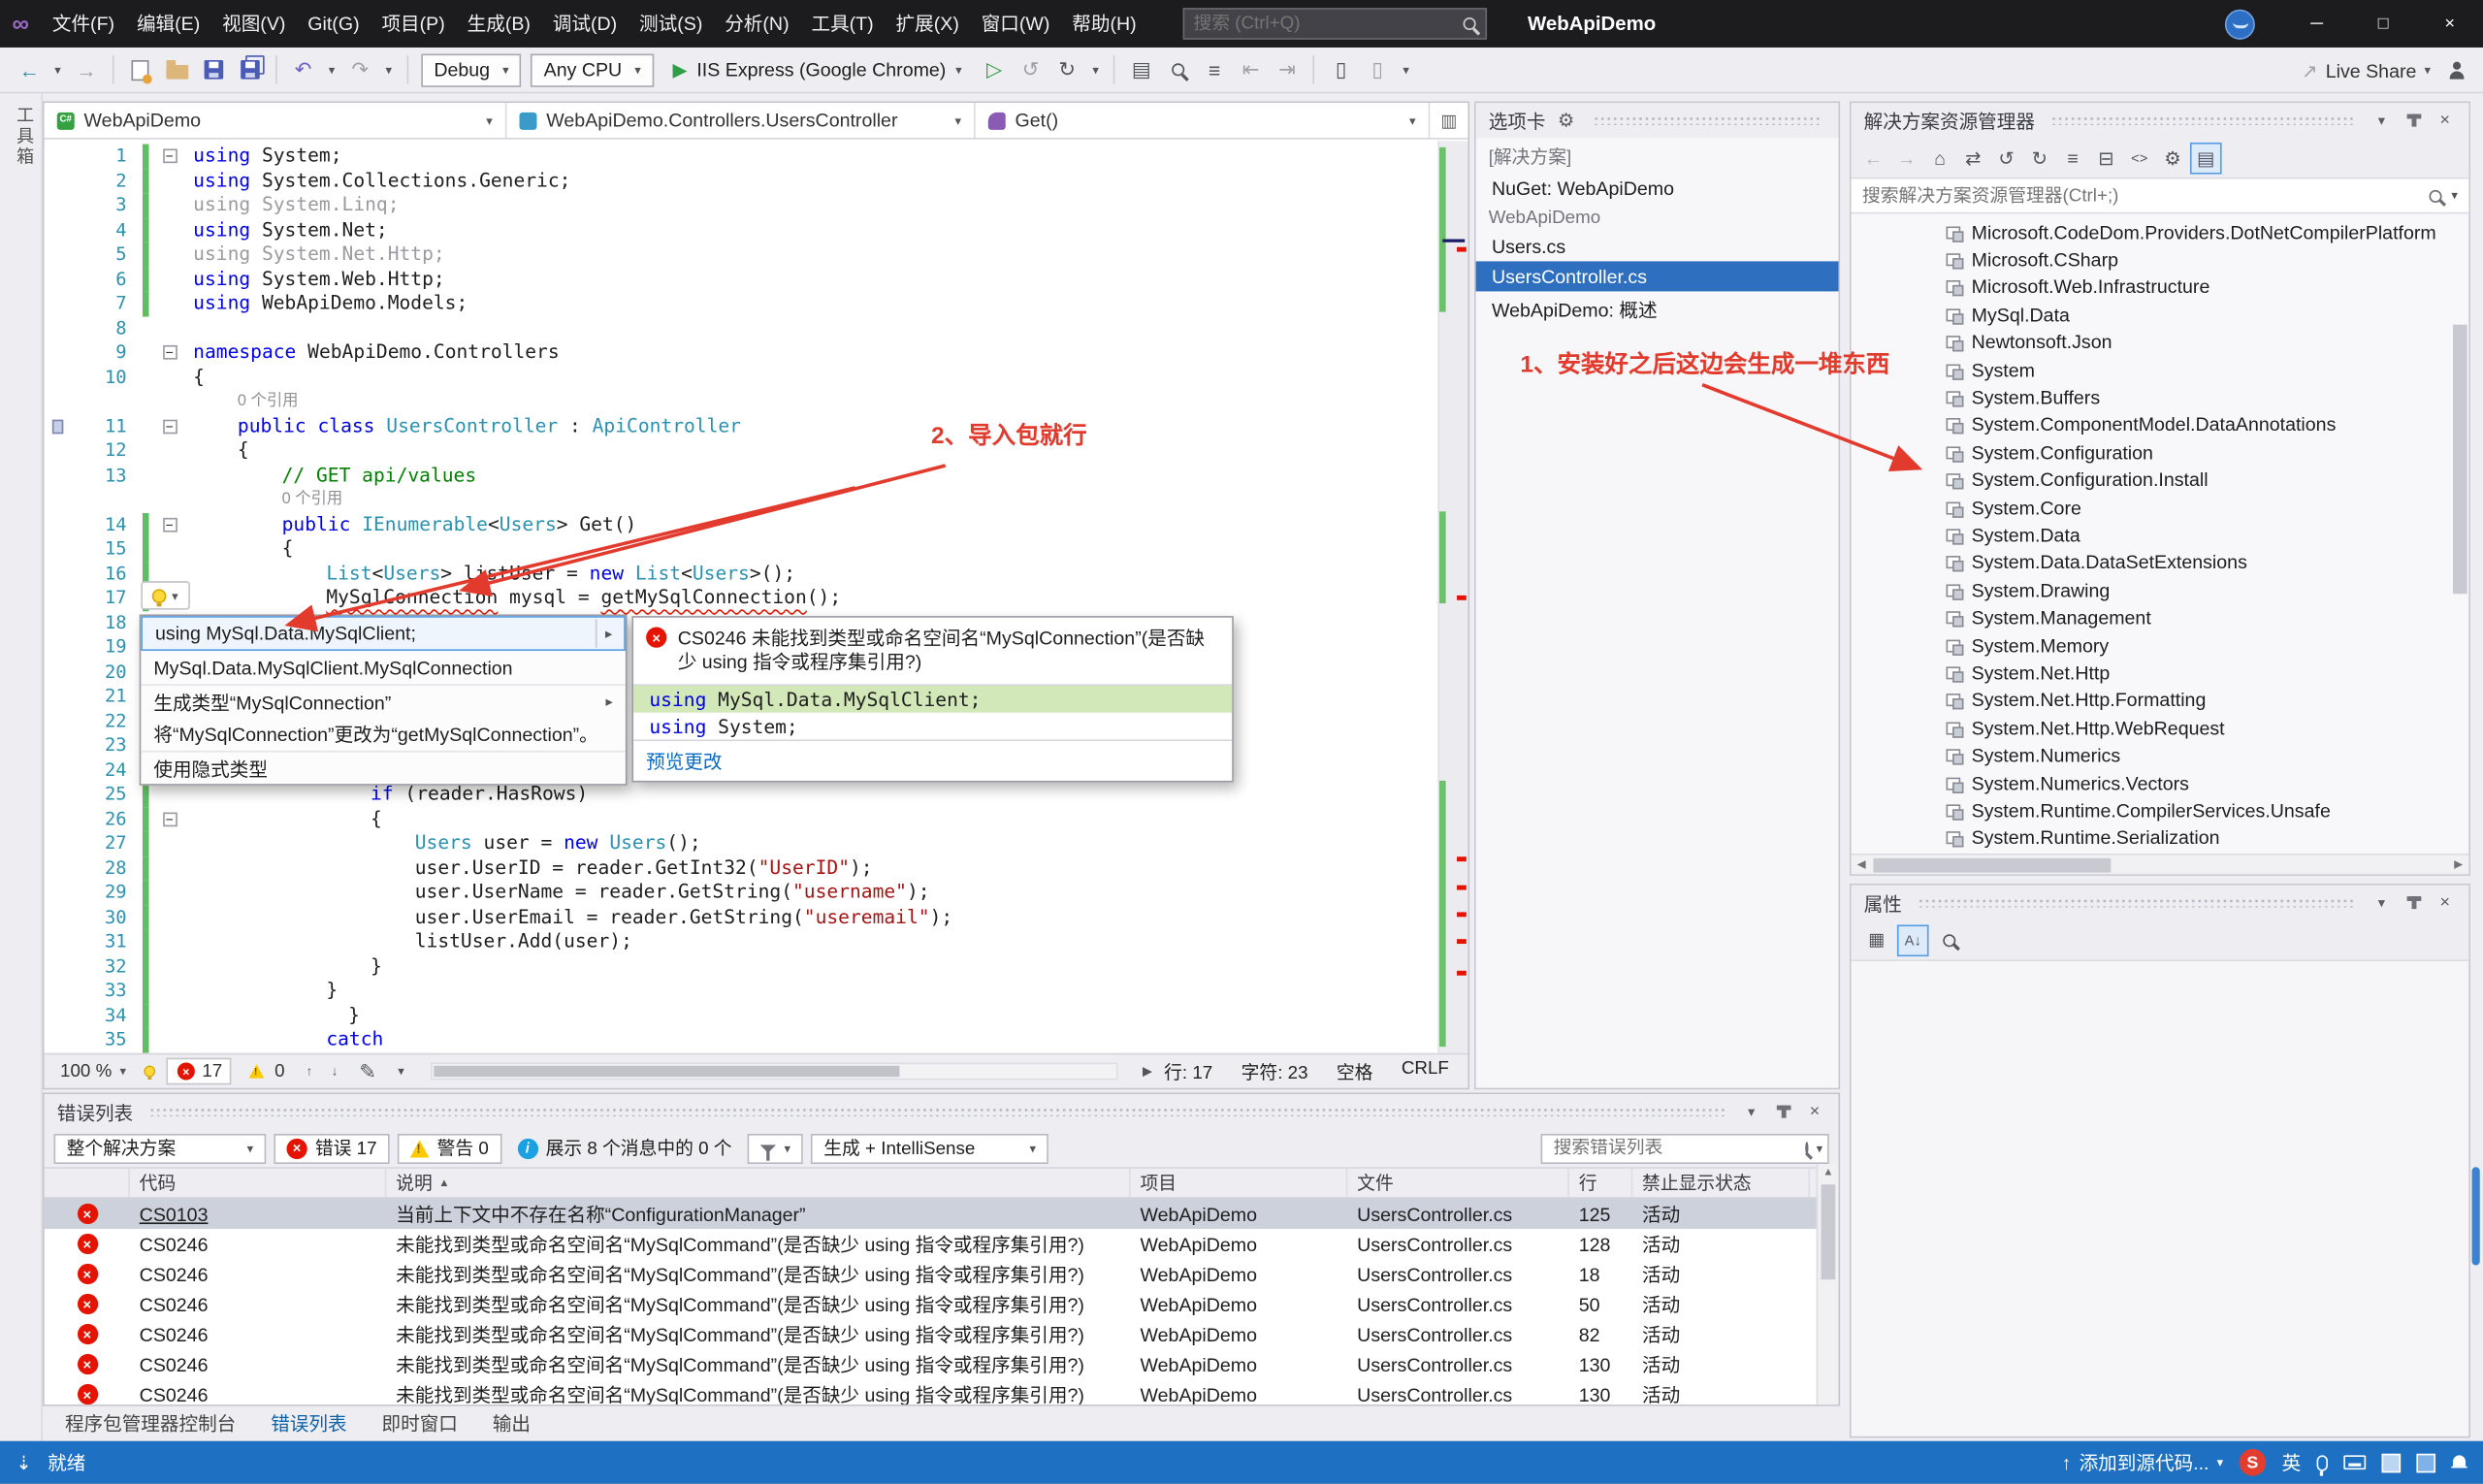 The image size is (2483, 1484). I want to click on user-avatar, so click(2239, 24).